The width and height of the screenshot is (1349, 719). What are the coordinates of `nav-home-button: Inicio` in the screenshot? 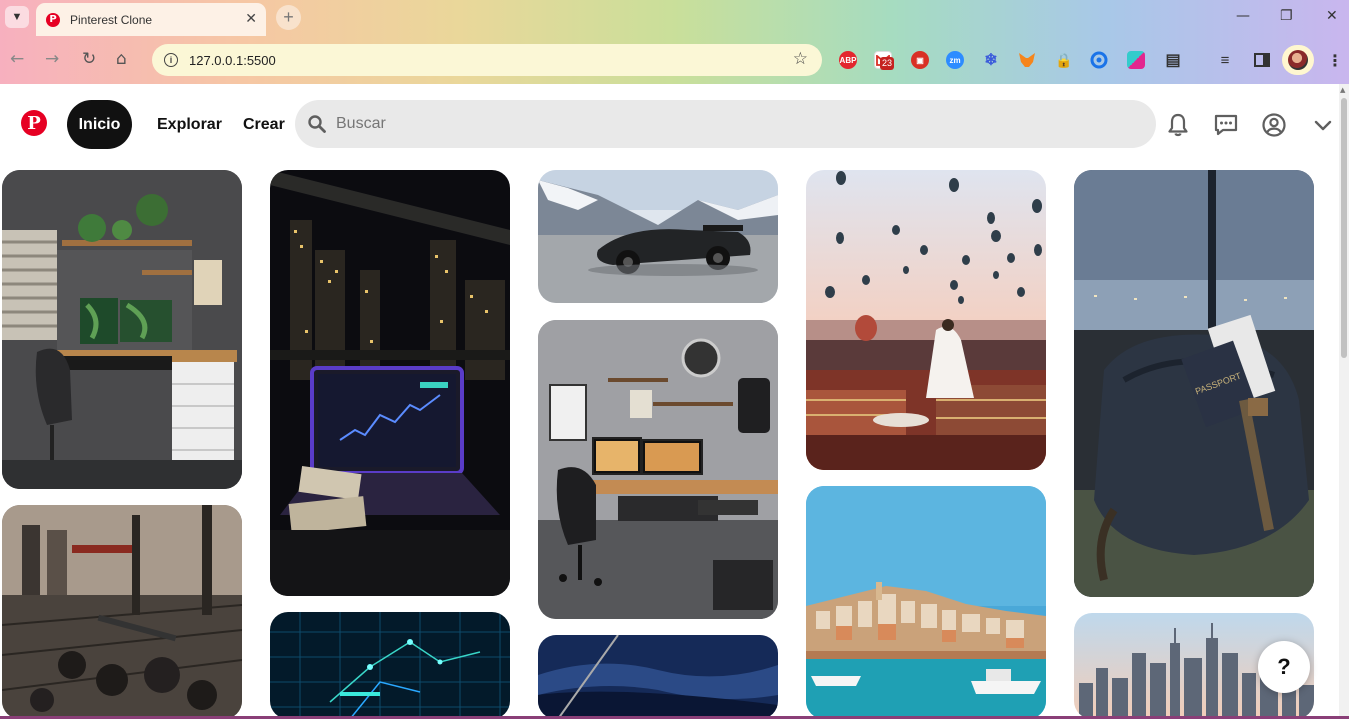 It's located at (99, 124).